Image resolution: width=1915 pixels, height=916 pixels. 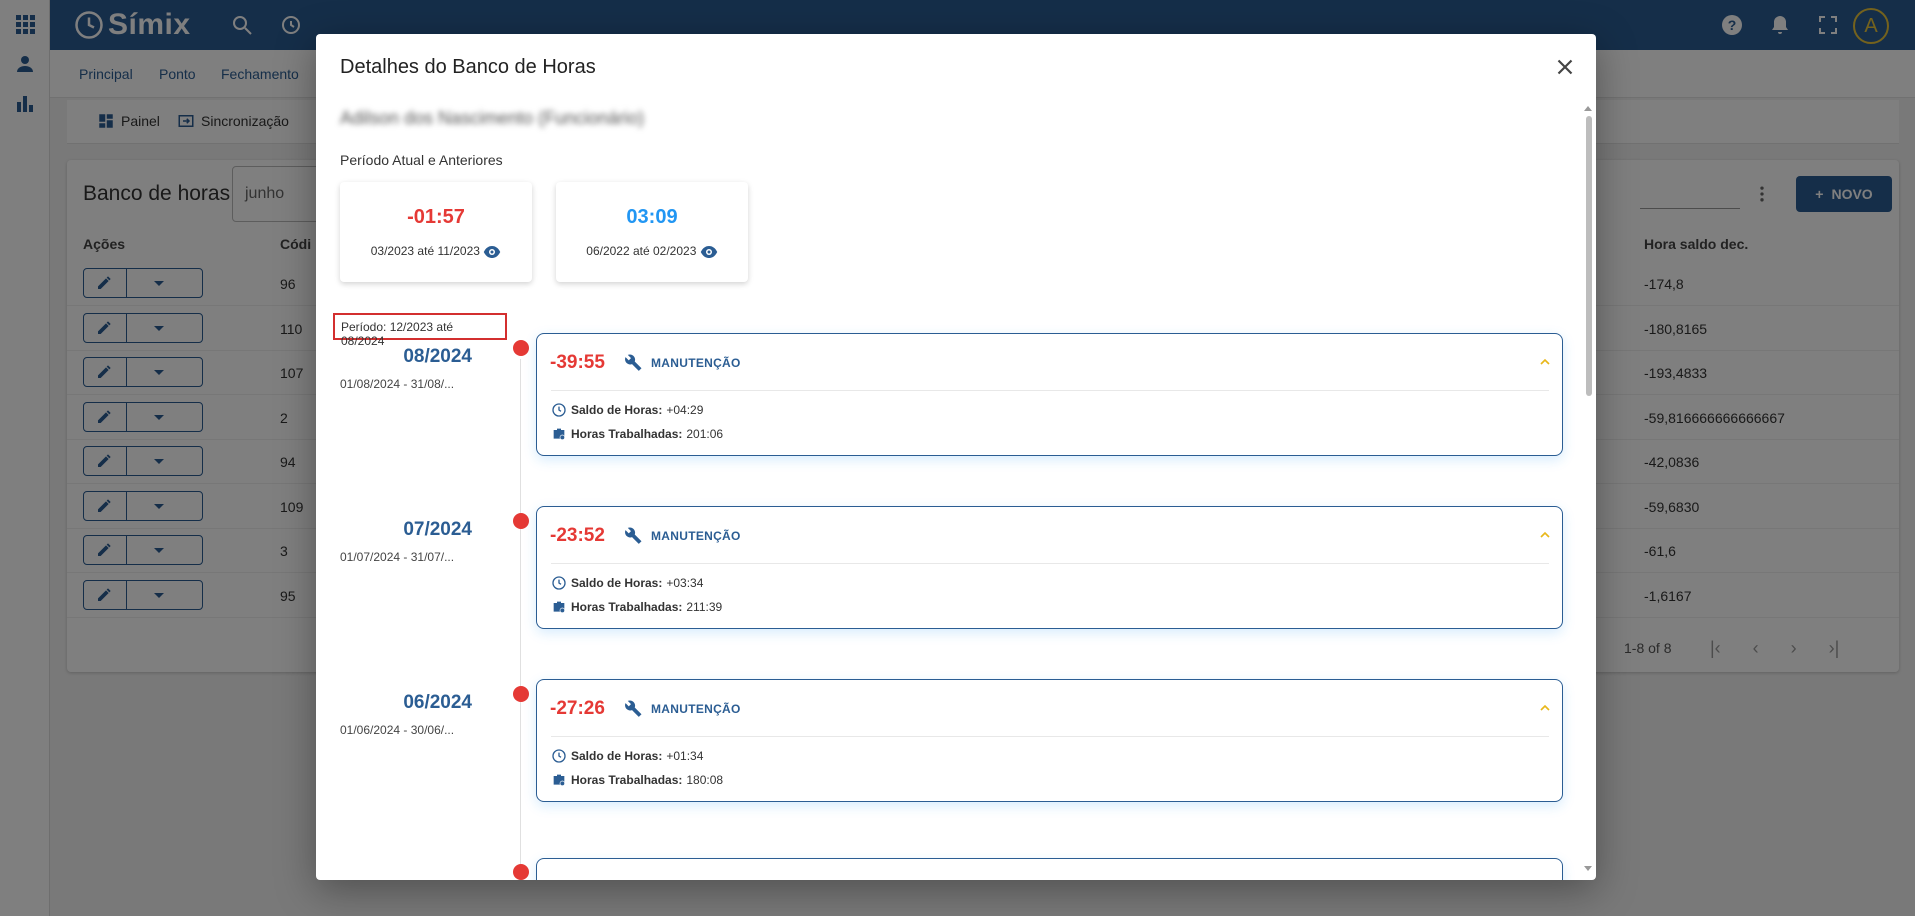 I want to click on trabalhadas-row: Horas Trabalhadas: 201:06, so click(x=637, y=434).